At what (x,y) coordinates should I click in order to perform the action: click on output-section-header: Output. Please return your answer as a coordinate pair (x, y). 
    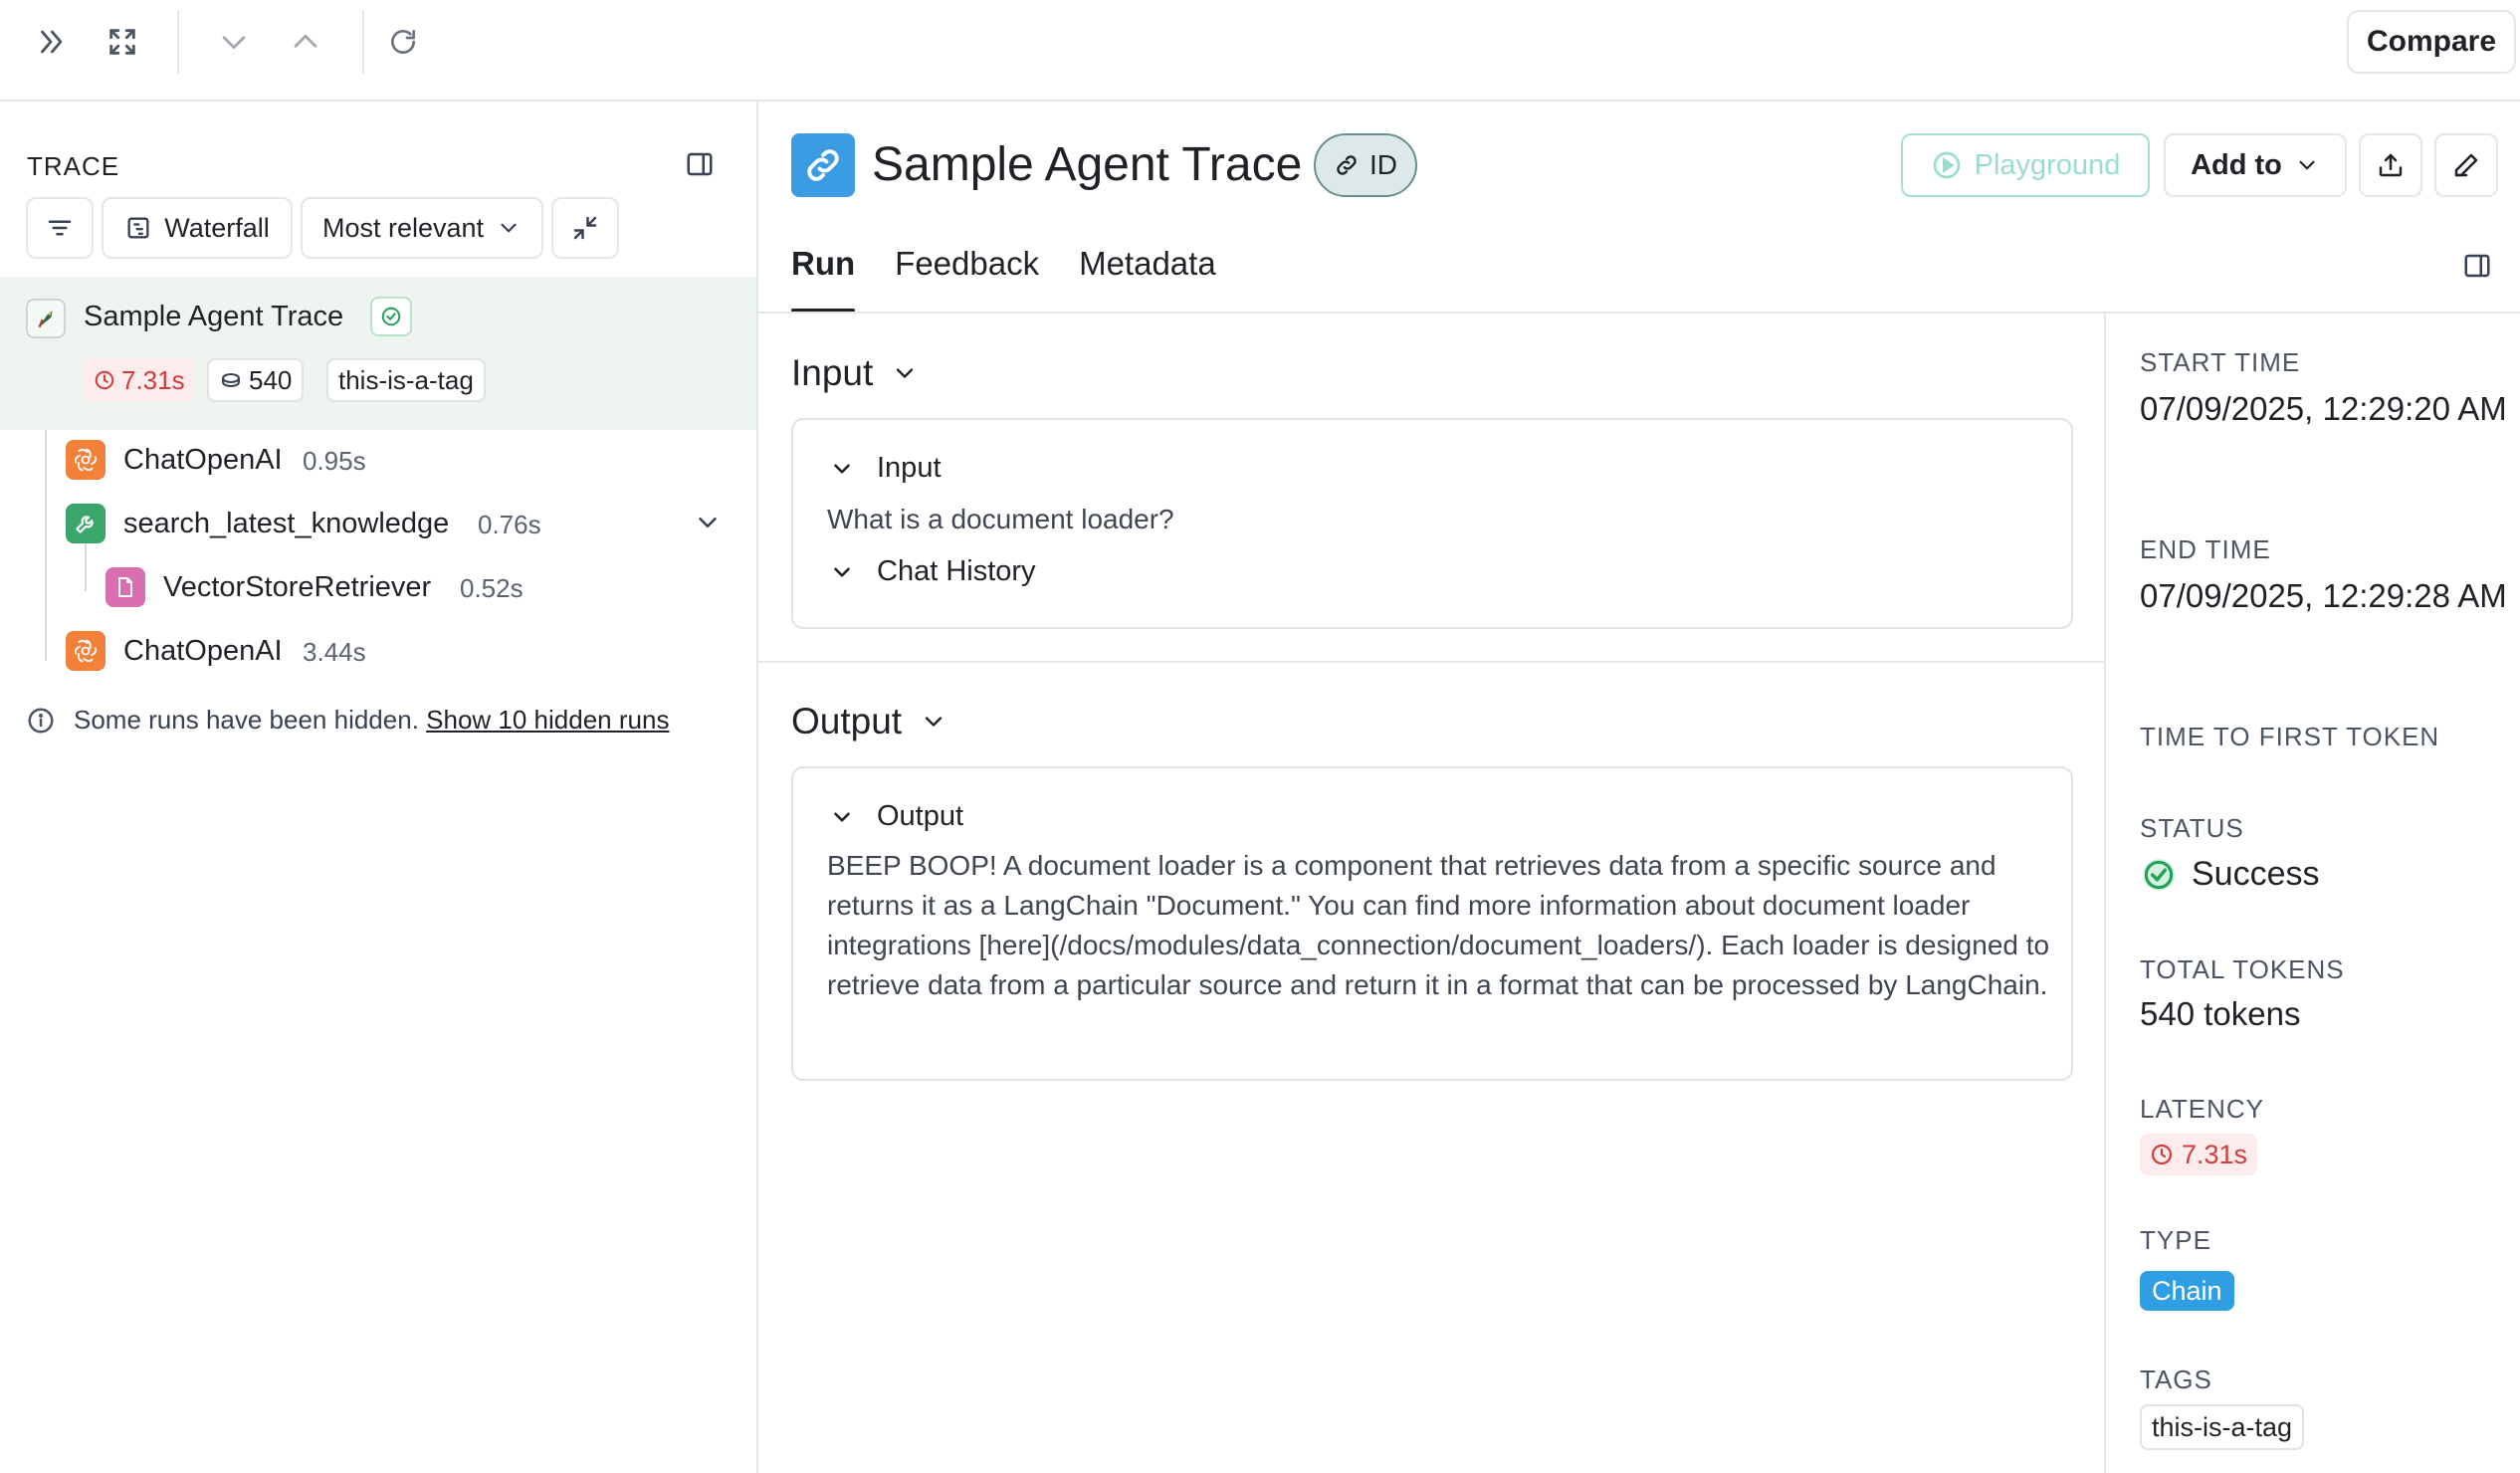
    Looking at the image, I should click on (869, 721).